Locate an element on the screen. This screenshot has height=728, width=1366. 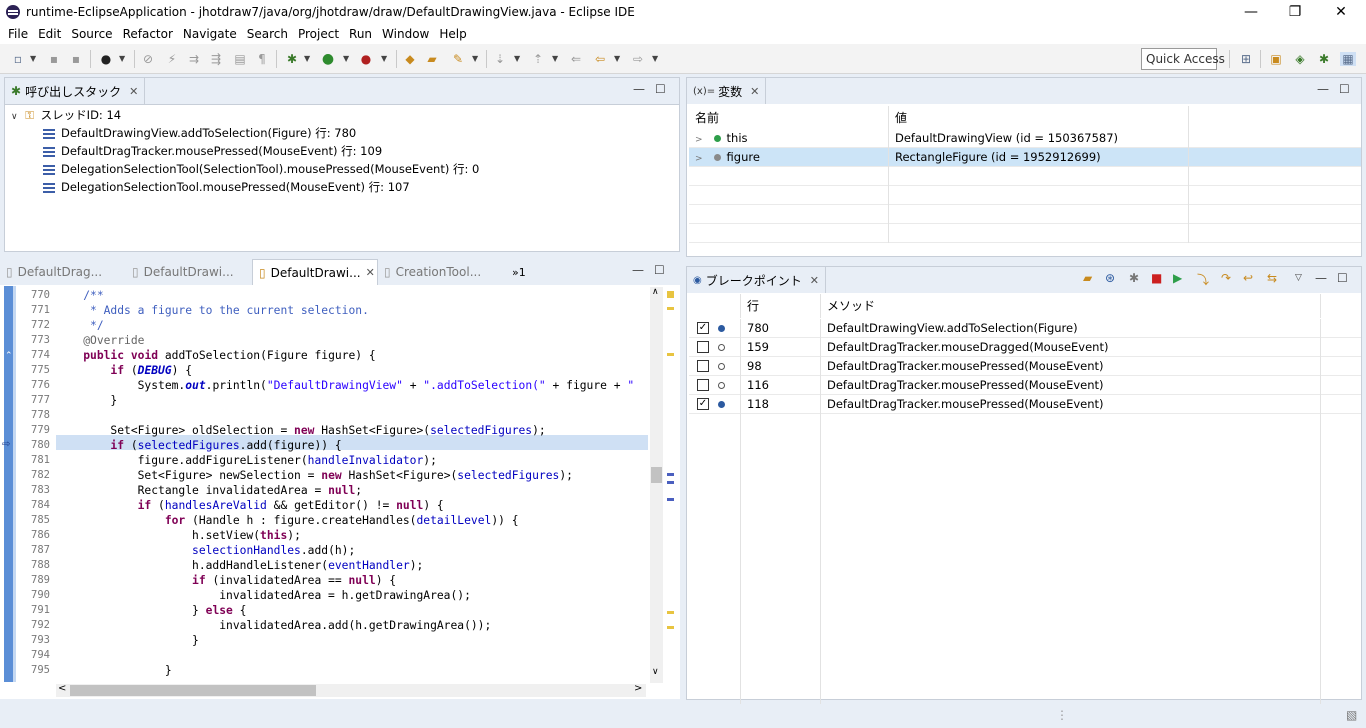
java-perspective-icon: ◈ is located at coordinates (1300, 59).